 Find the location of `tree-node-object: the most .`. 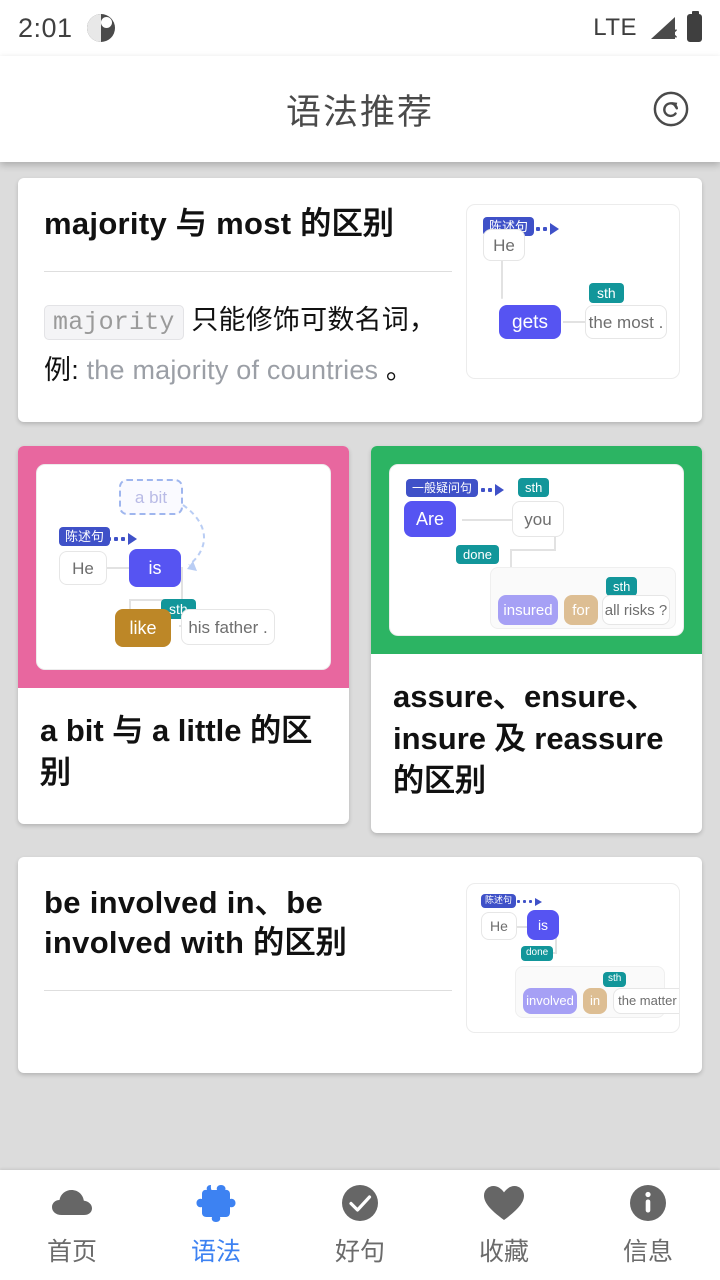

tree-node-object: the most . is located at coordinates (626, 322).